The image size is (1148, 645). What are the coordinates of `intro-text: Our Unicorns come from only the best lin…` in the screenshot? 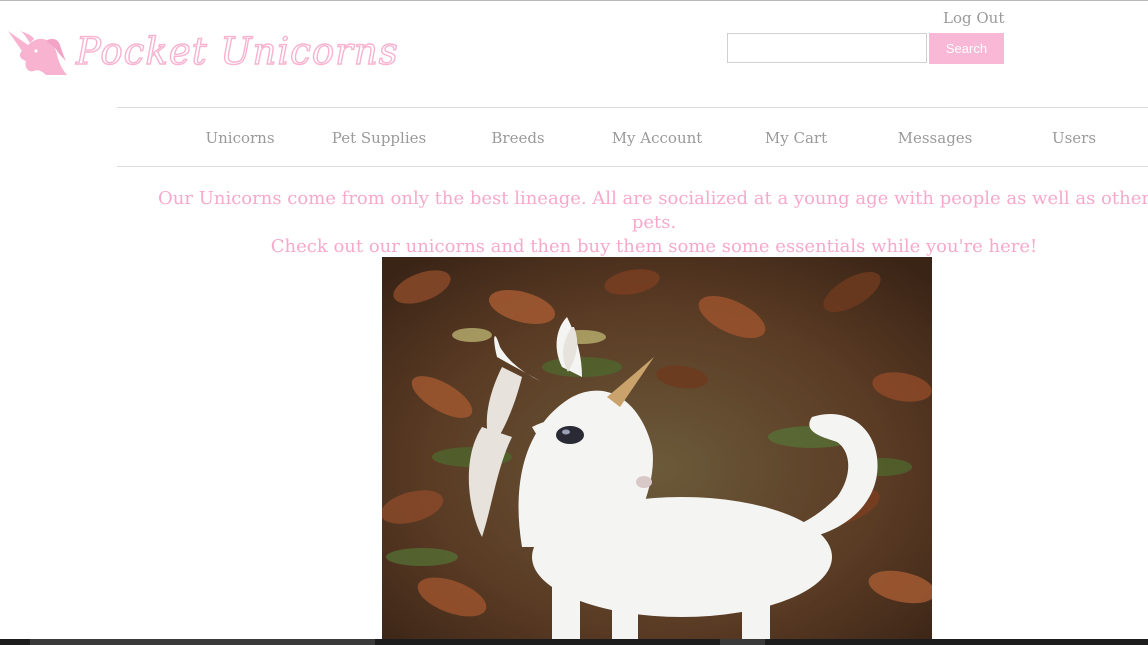 It's located at (649, 223).